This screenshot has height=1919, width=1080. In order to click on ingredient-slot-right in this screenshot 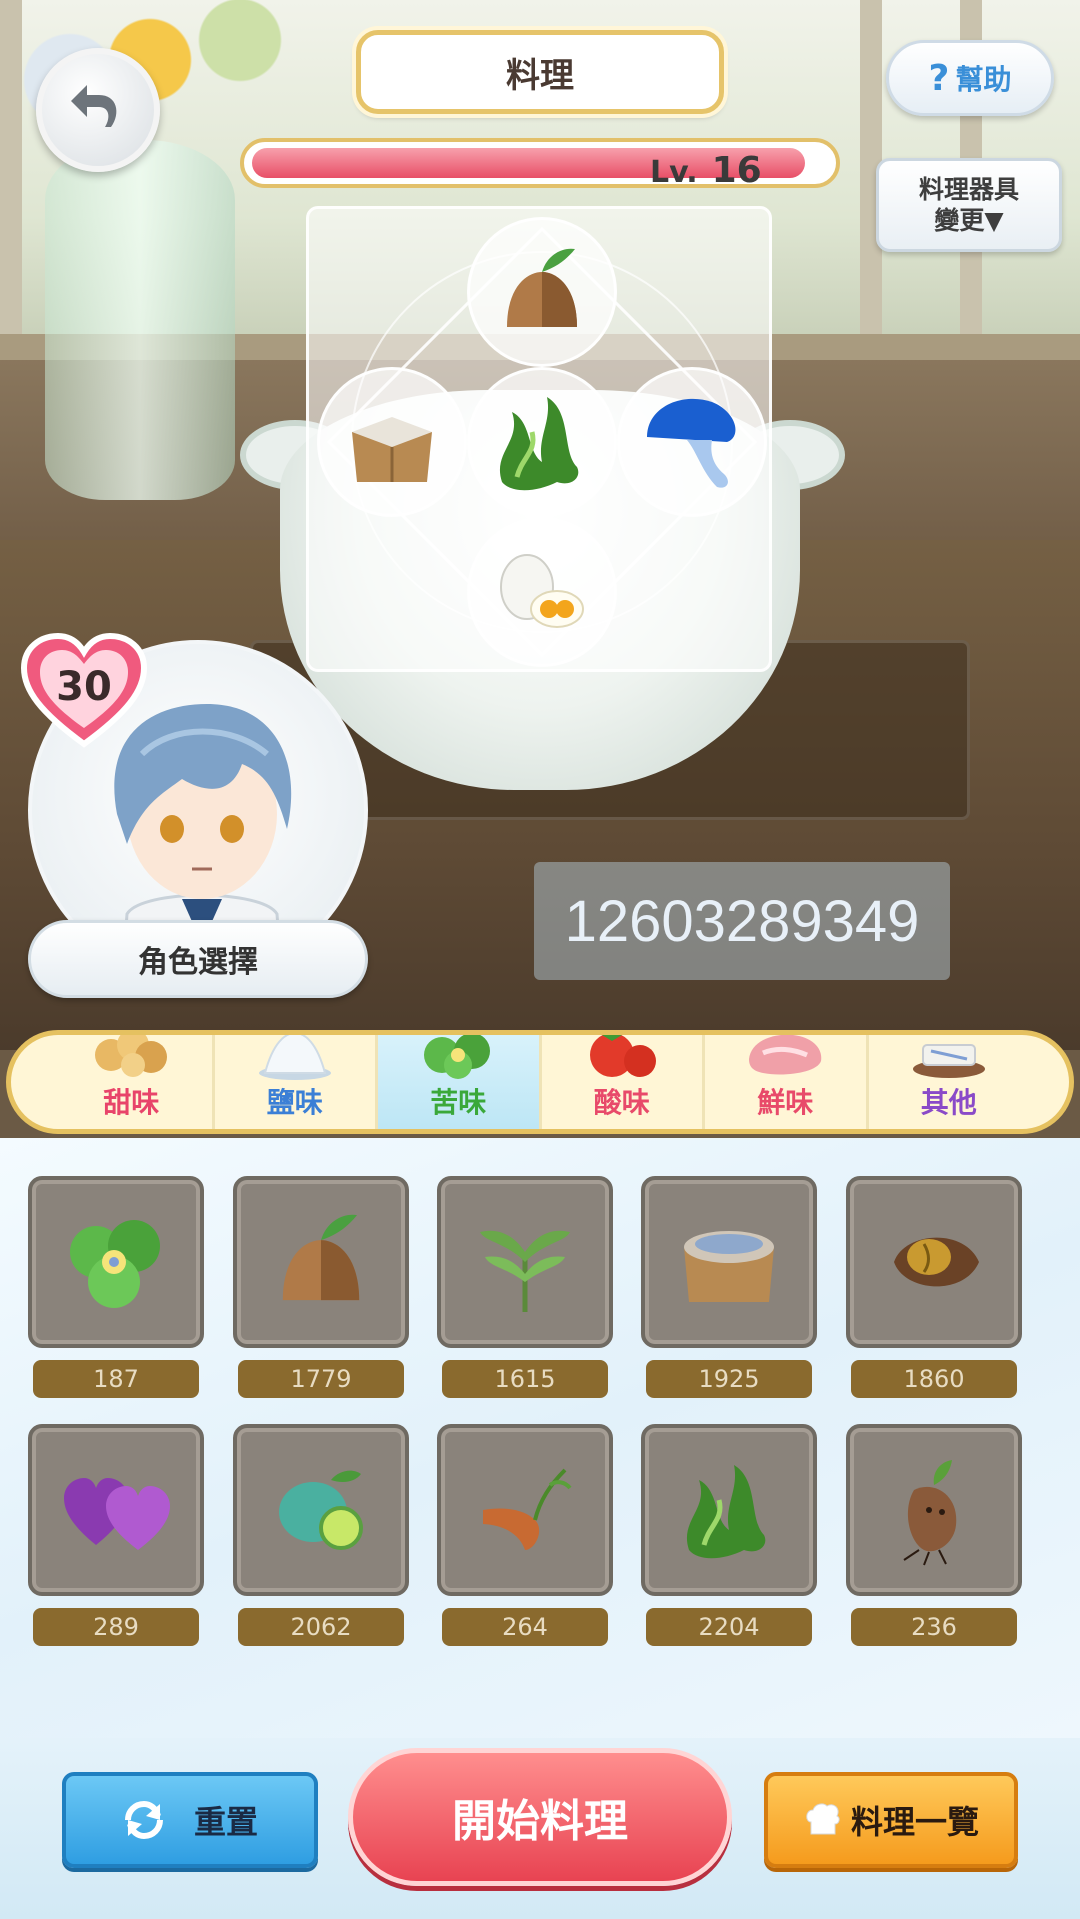, I will do `click(692, 442)`.